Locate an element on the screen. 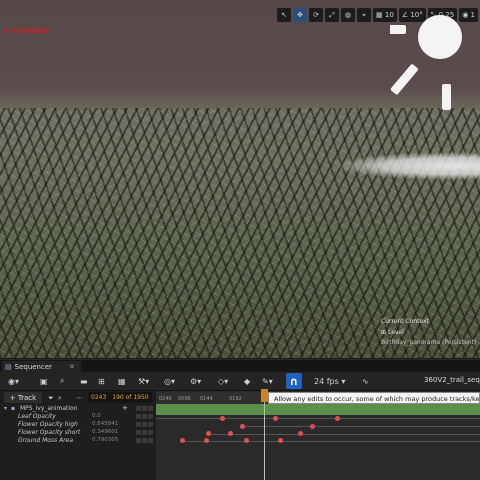 This screenshot has width=480, height=480. world-settings-icon: ◉▾ is located at coordinates (13, 381).